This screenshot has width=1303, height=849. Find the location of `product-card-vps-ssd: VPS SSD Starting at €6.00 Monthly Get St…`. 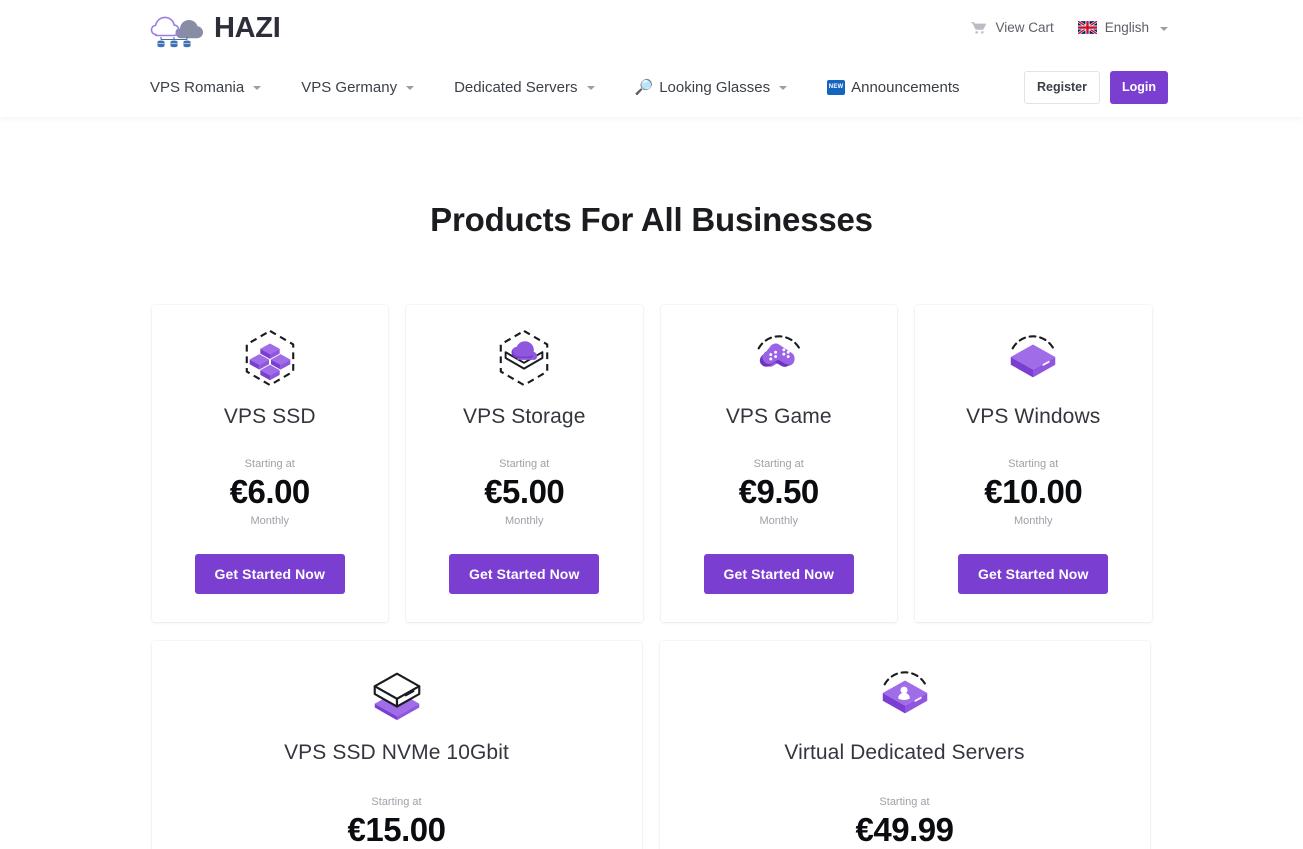

product-card-vps-ssd: VPS SSD Starting at €6.00 Monthly Get St… is located at coordinates (269, 464).